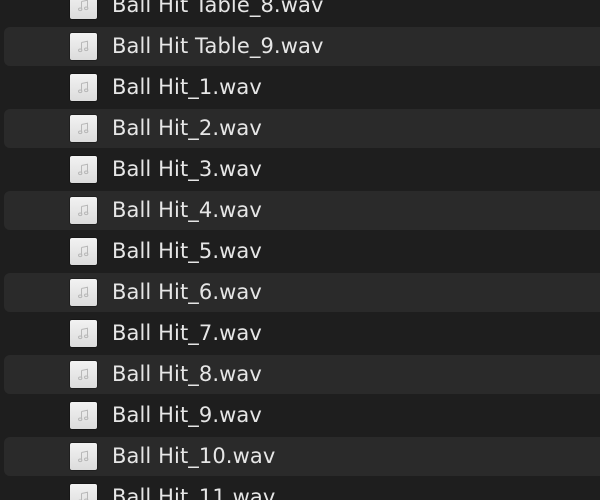  Describe the element at coordinates (187, 210) in the screenshot. I see `file-name: Ball Hit_4.wav` at that location.